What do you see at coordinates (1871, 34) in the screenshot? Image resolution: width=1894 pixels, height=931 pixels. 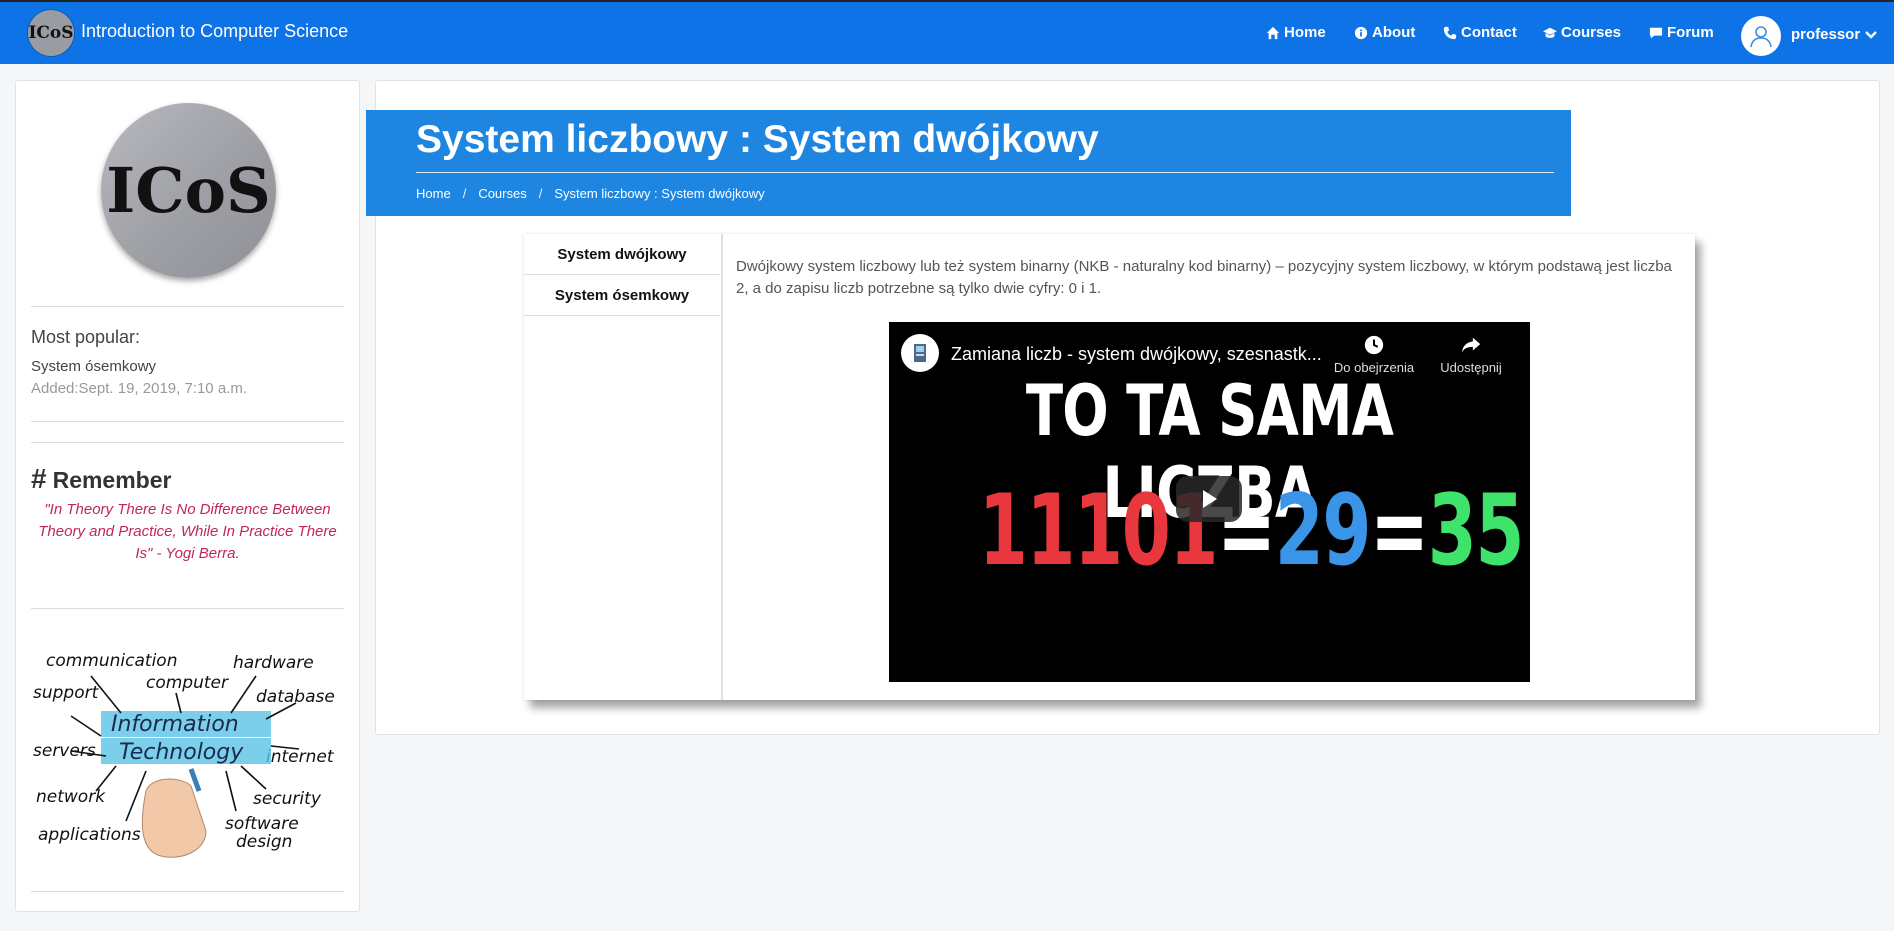 I see `chevron-down-icon` at bounding box center [1871, 34].